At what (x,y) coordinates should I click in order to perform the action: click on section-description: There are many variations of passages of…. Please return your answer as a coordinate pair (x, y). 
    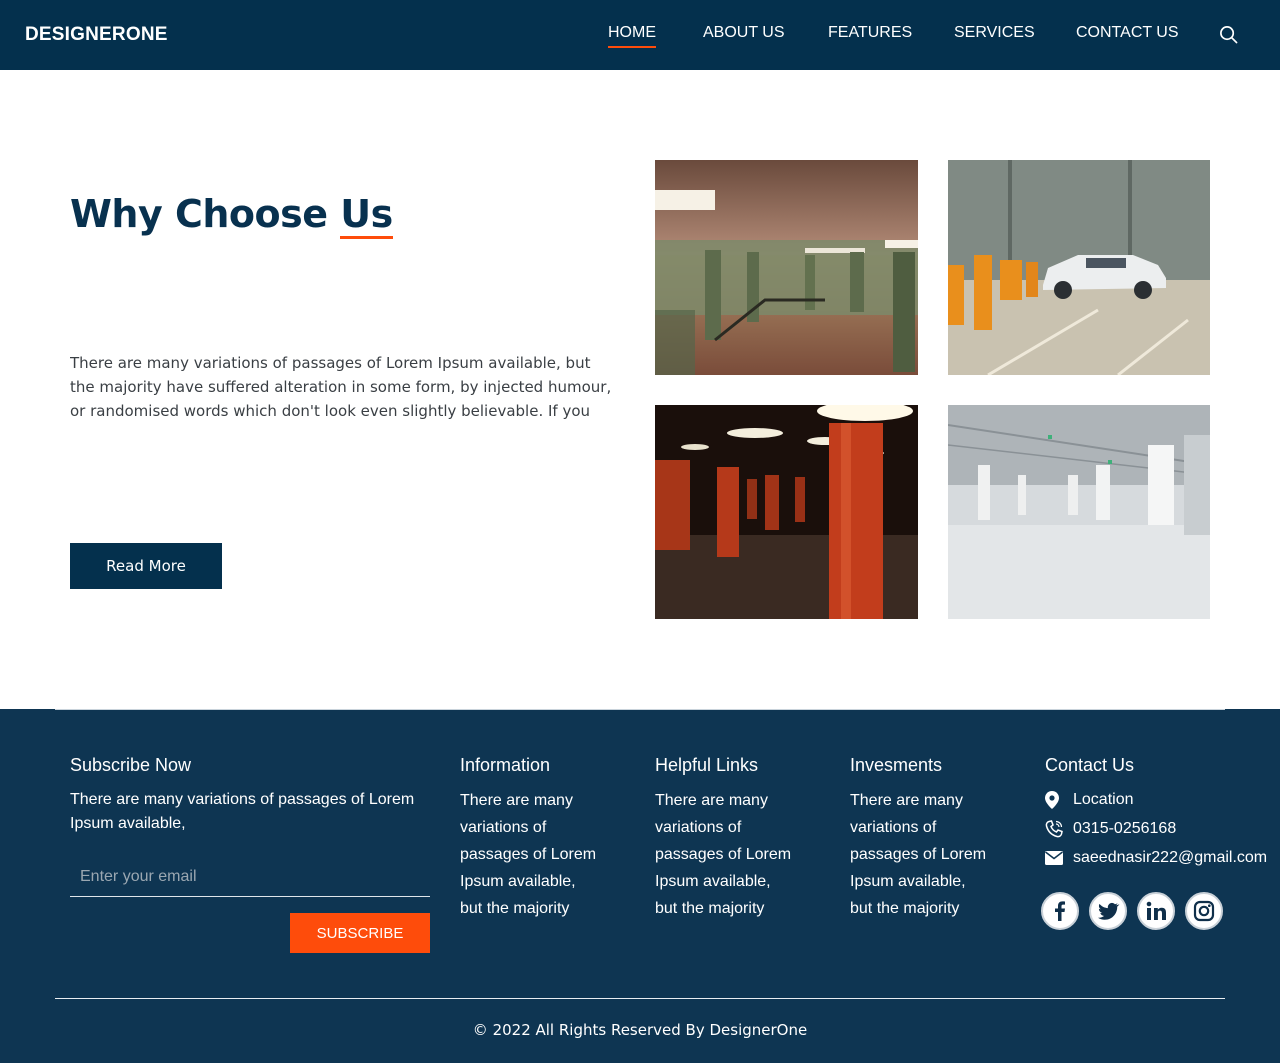
    Looking at the image, I should click on (341, 387).